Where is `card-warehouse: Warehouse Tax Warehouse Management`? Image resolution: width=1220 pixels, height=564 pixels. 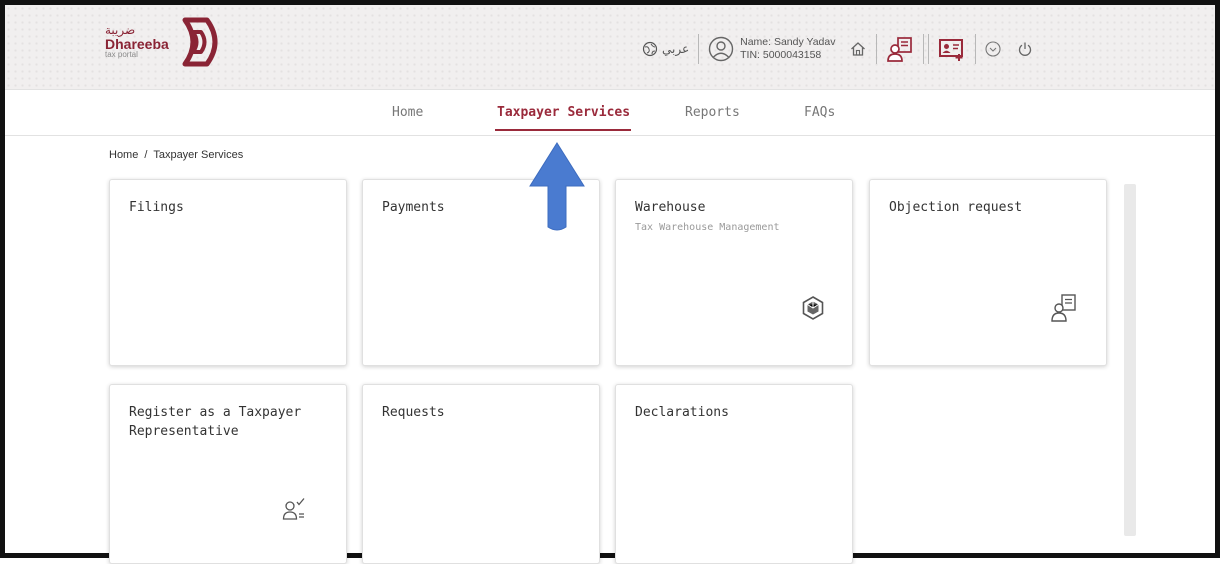 card-warehouse: Warehouse Tax Warehouse Management is located at coordinates (734, 272).